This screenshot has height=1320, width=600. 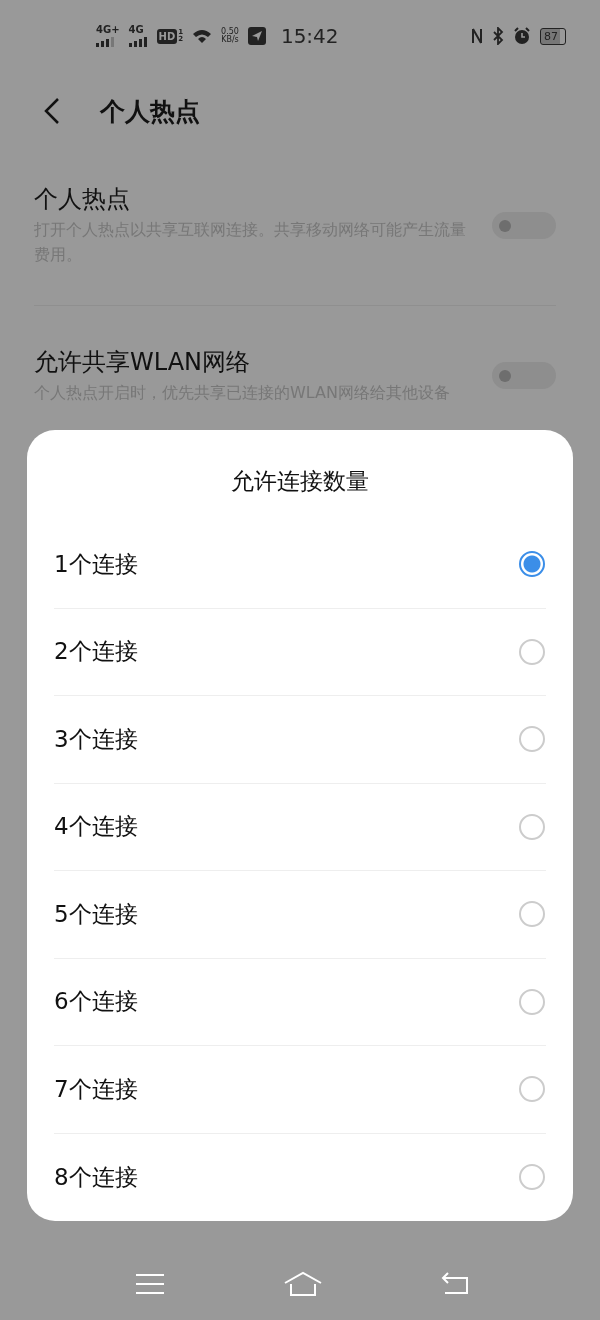 I want to click on option-label: 5个连接, so click(x=96, y=914).